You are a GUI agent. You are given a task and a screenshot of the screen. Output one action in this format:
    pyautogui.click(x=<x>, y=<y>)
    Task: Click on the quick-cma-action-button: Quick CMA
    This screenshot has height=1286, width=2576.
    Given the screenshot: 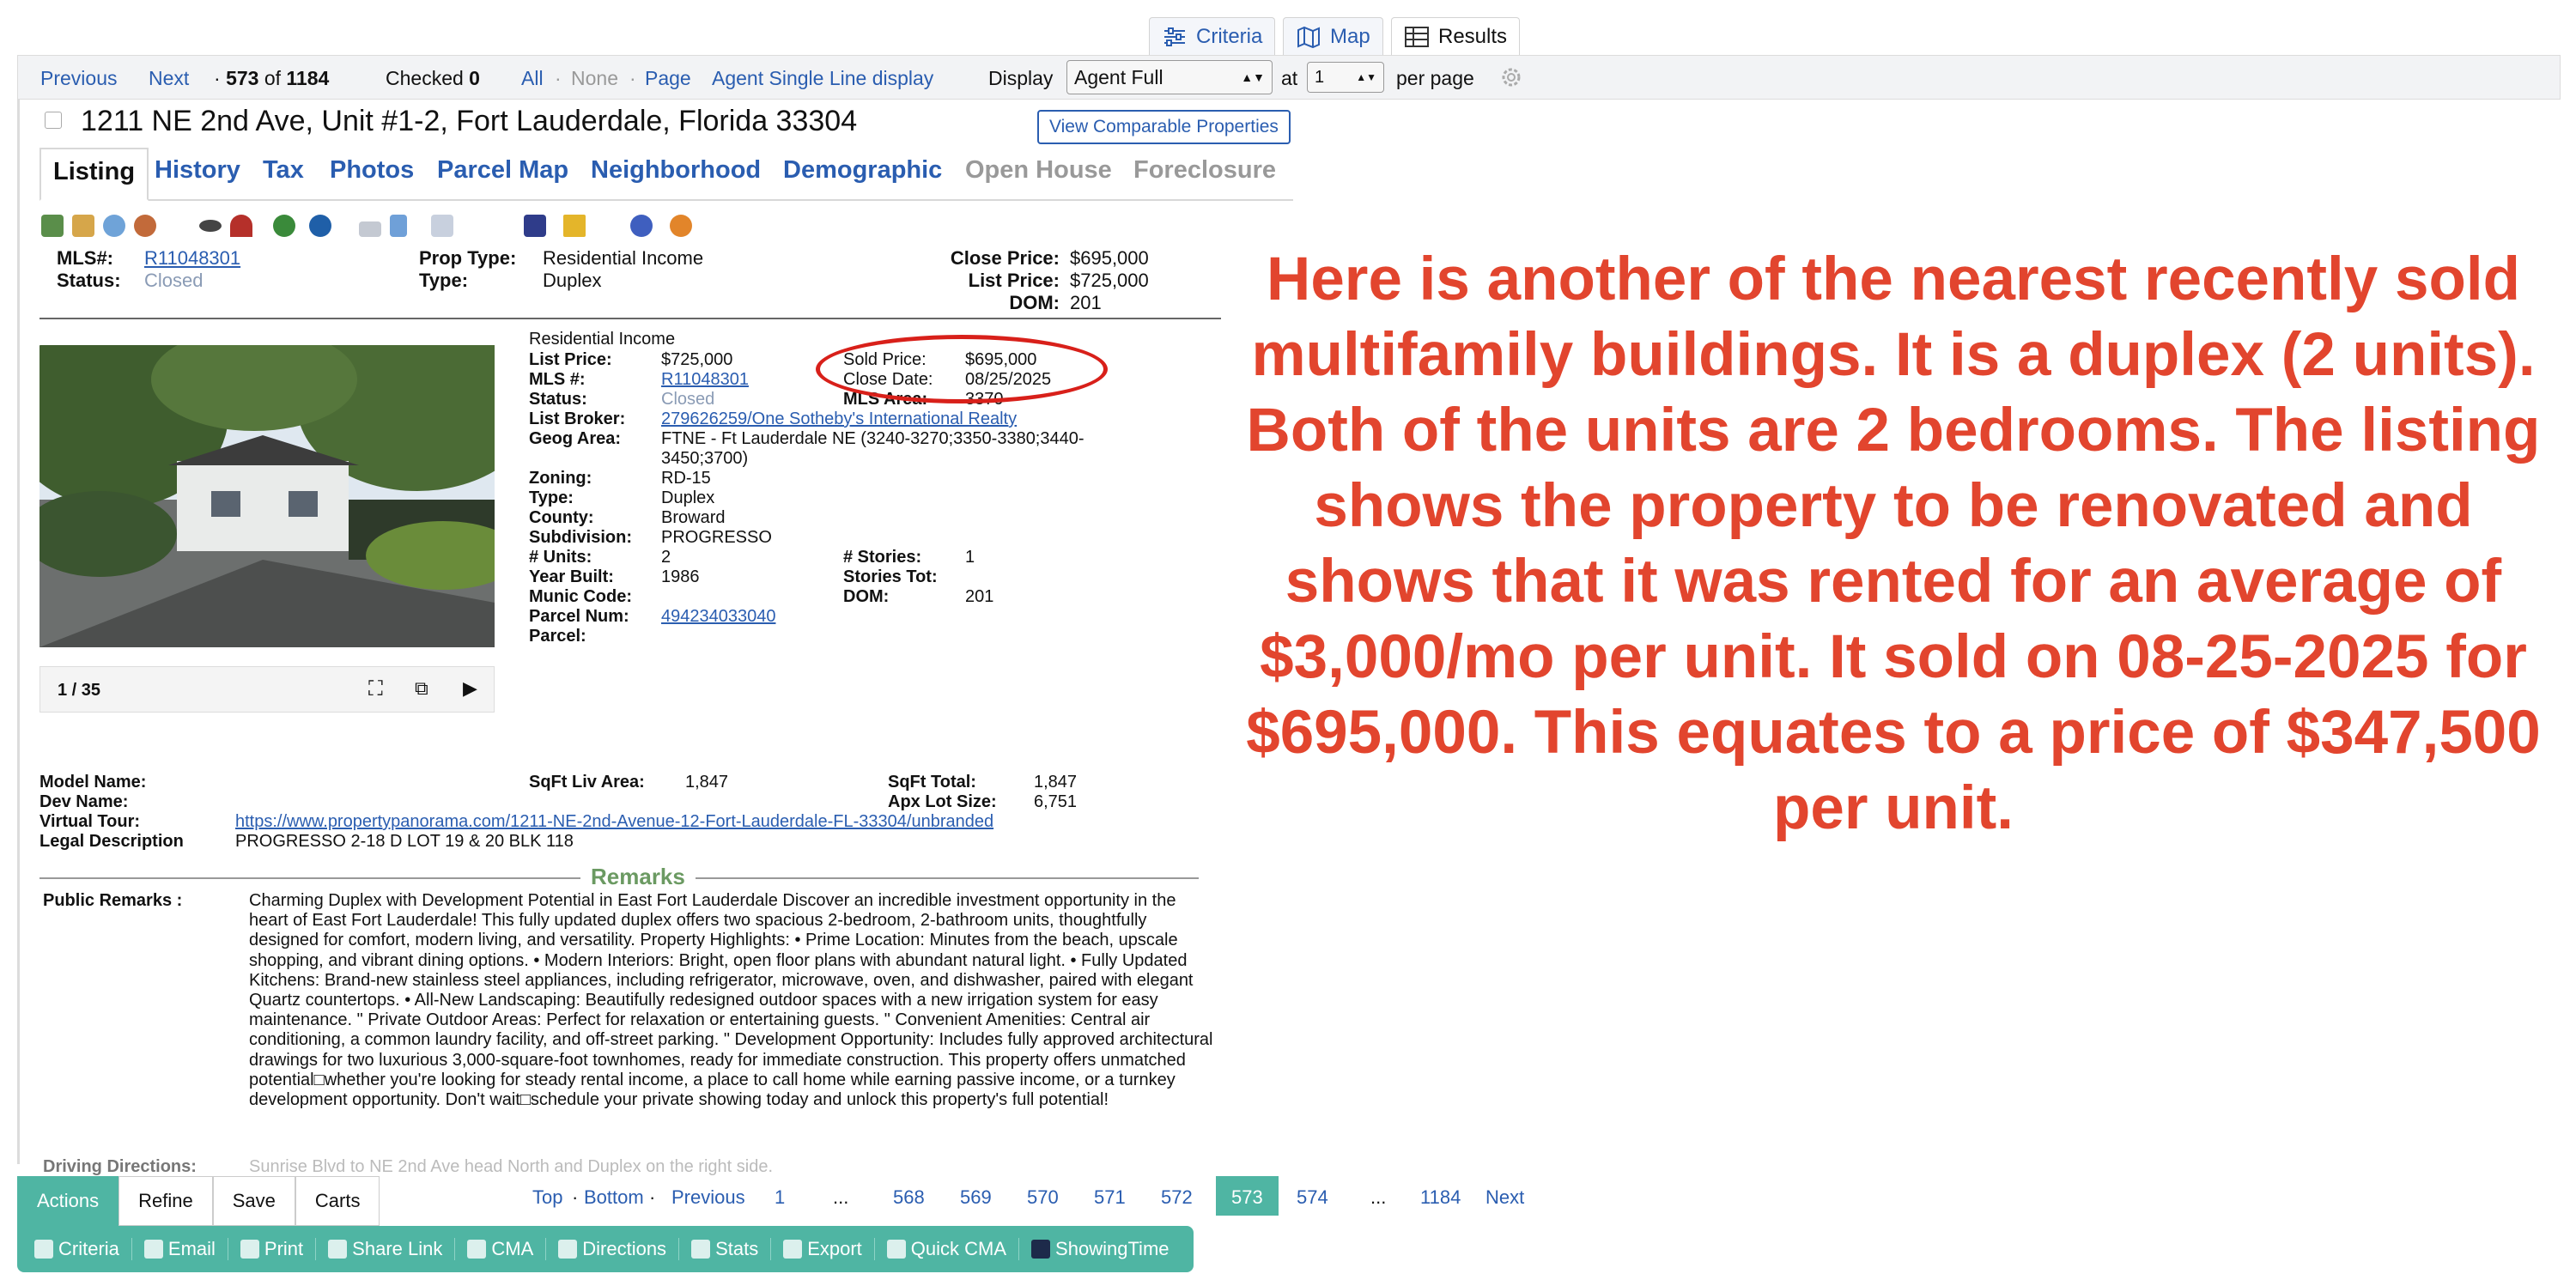 What is the action you would take?
    pyautogui.click(x=953, y=1249)
    